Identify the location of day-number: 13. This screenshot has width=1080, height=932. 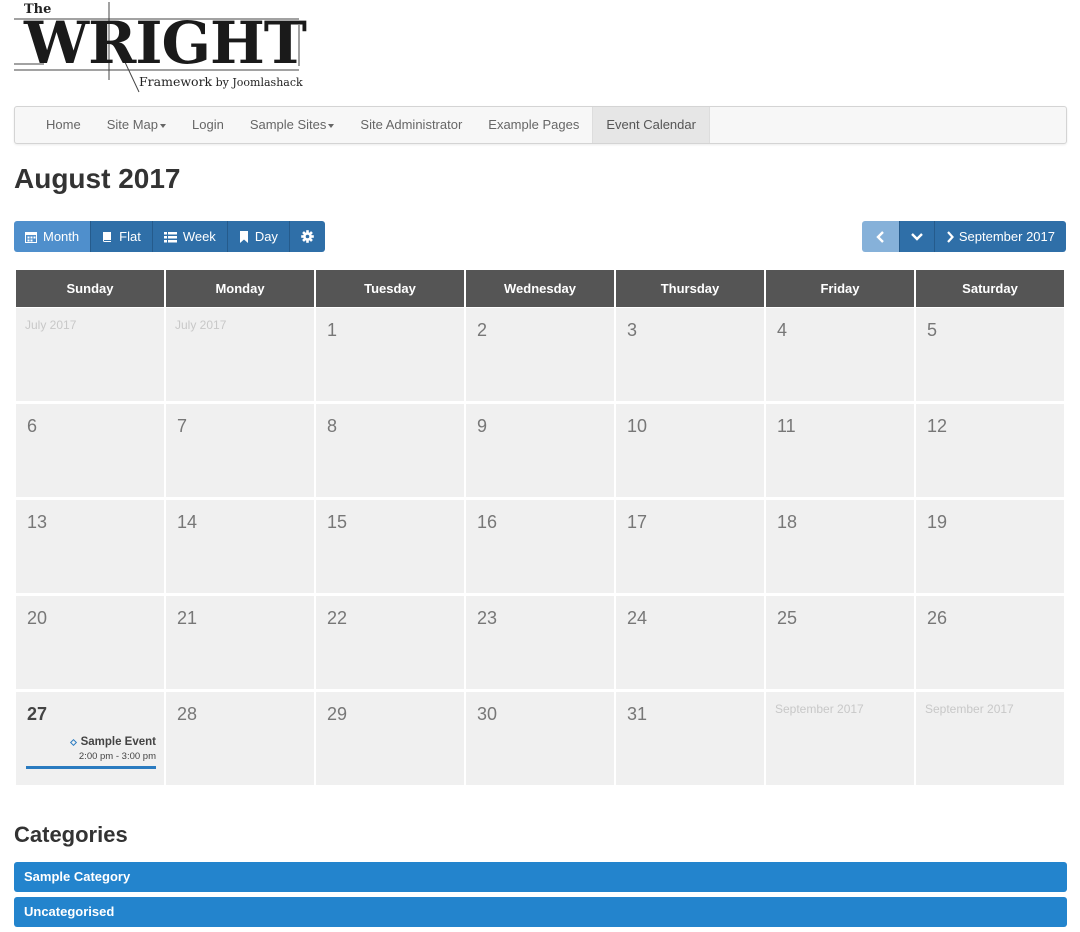
(37, 522).